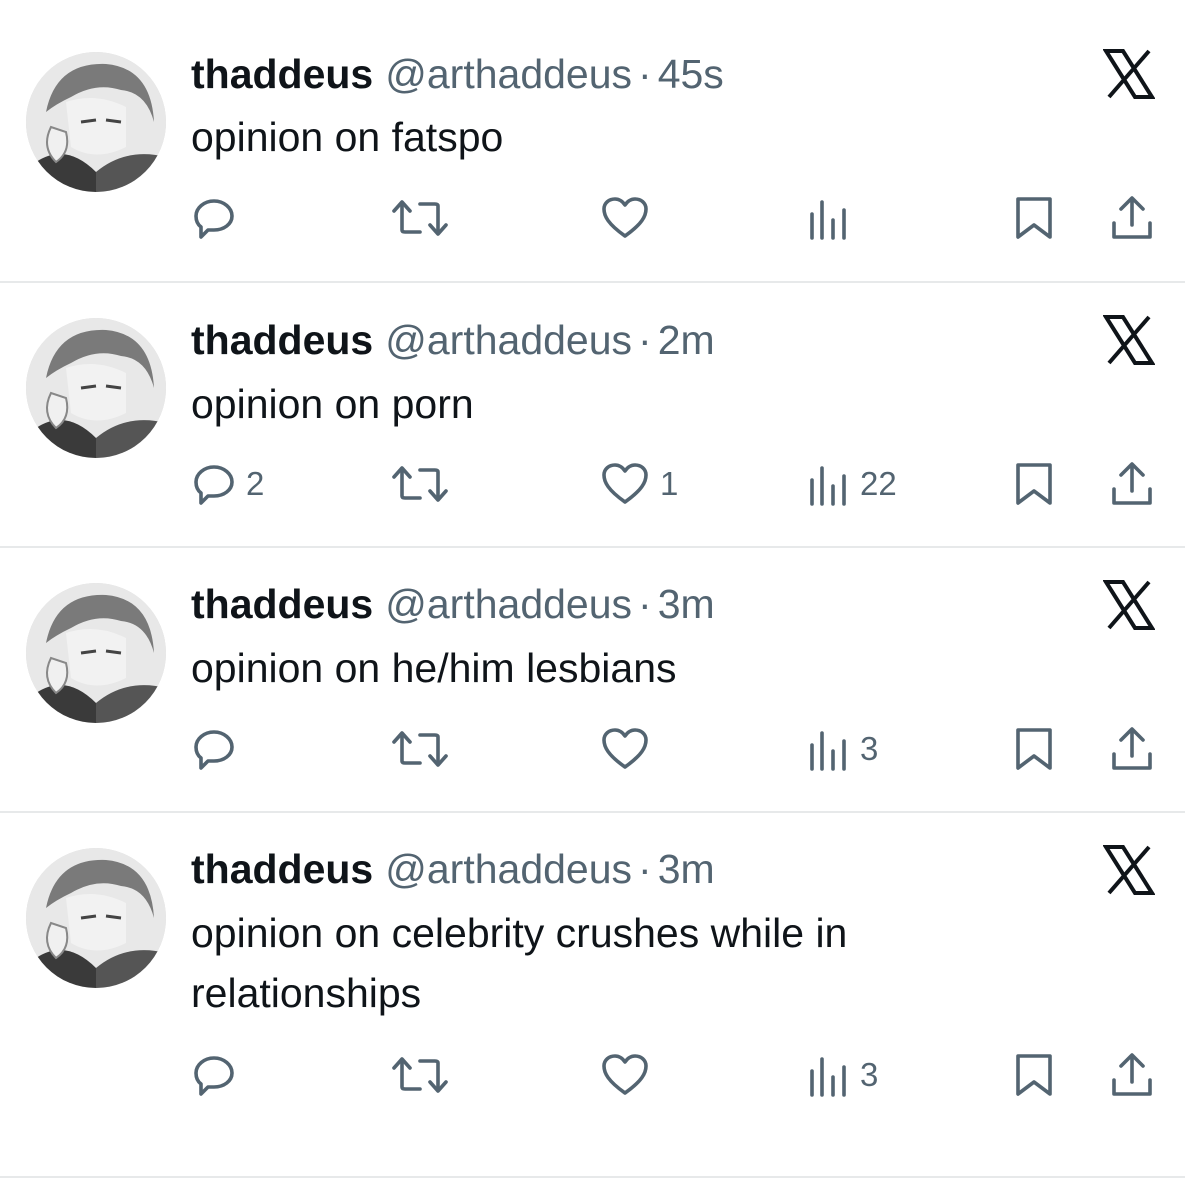 The height and width of the screenshot is (1200, 1185). What do you see at coordinates (592, 218) in the screenshot?
I see `tweet-actions` at bounding box center [592, 218].